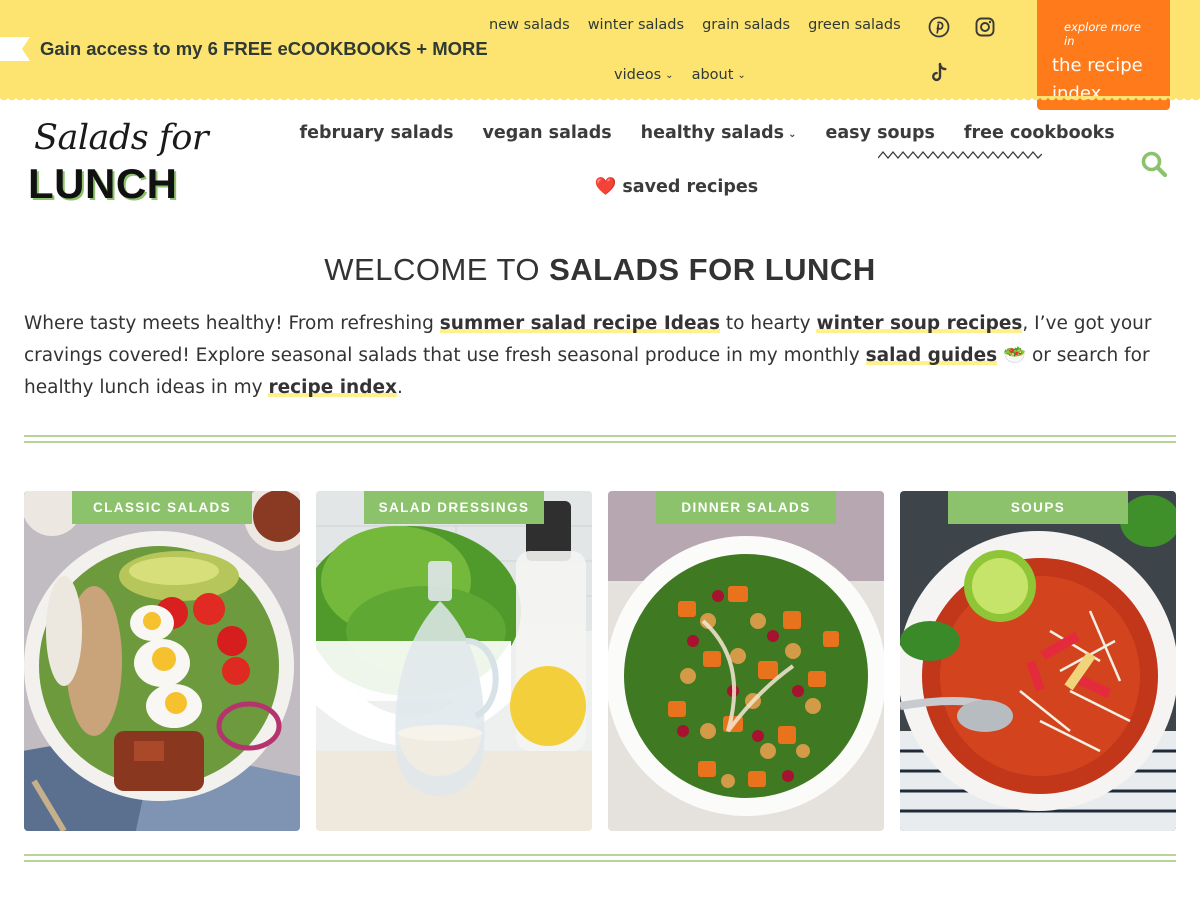 This screenshot has width=1200, height=900. I want to click on salad-guides-link: salad guides, so click(931, 355).